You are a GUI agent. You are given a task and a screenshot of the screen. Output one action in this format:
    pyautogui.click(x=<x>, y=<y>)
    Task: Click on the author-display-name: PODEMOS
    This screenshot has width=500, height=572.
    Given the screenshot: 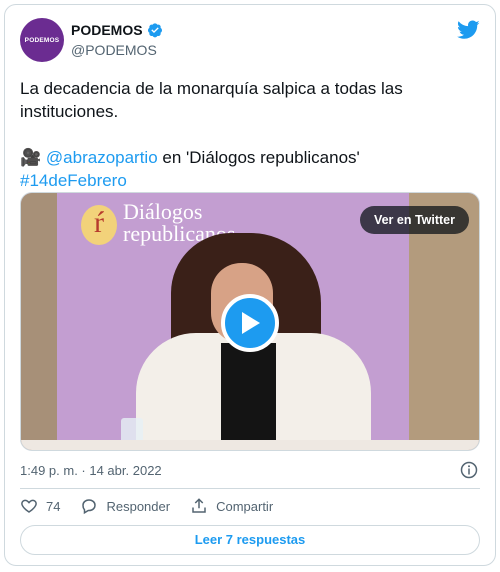 What is the action you would take?
    pyautogui.click(x=107, y=30)
    